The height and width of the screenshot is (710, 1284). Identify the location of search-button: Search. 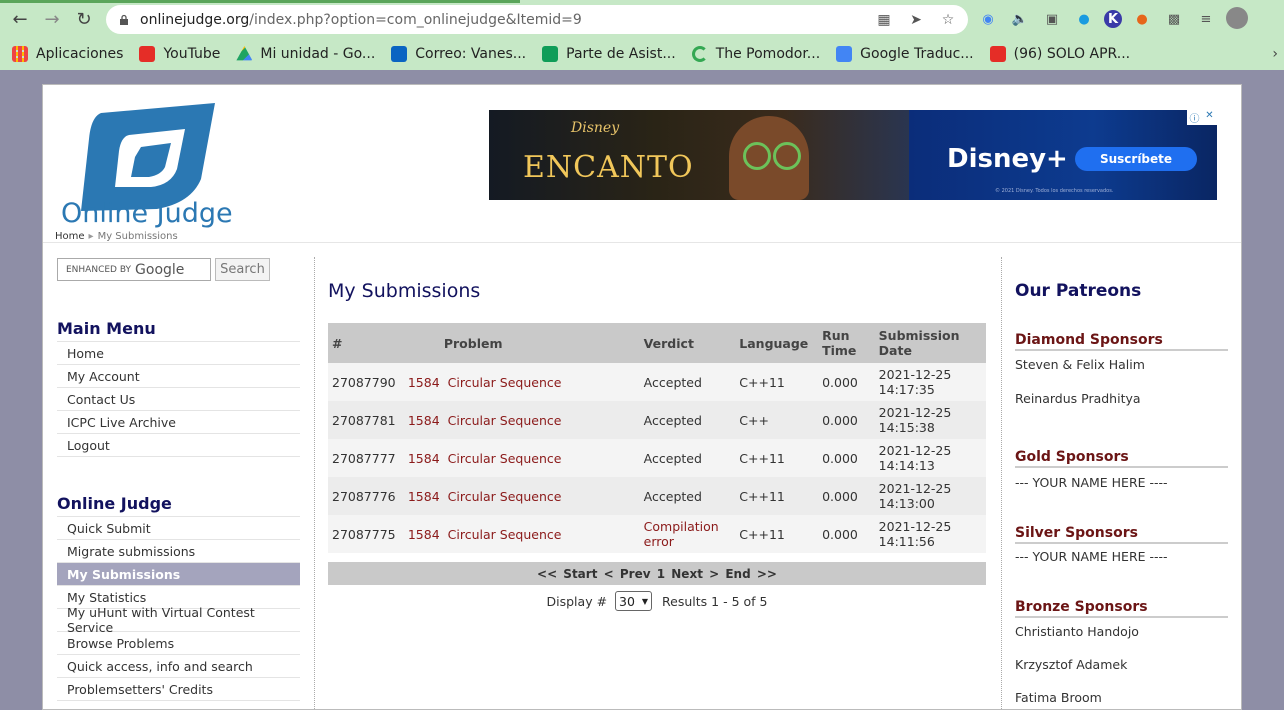
(242, 269).